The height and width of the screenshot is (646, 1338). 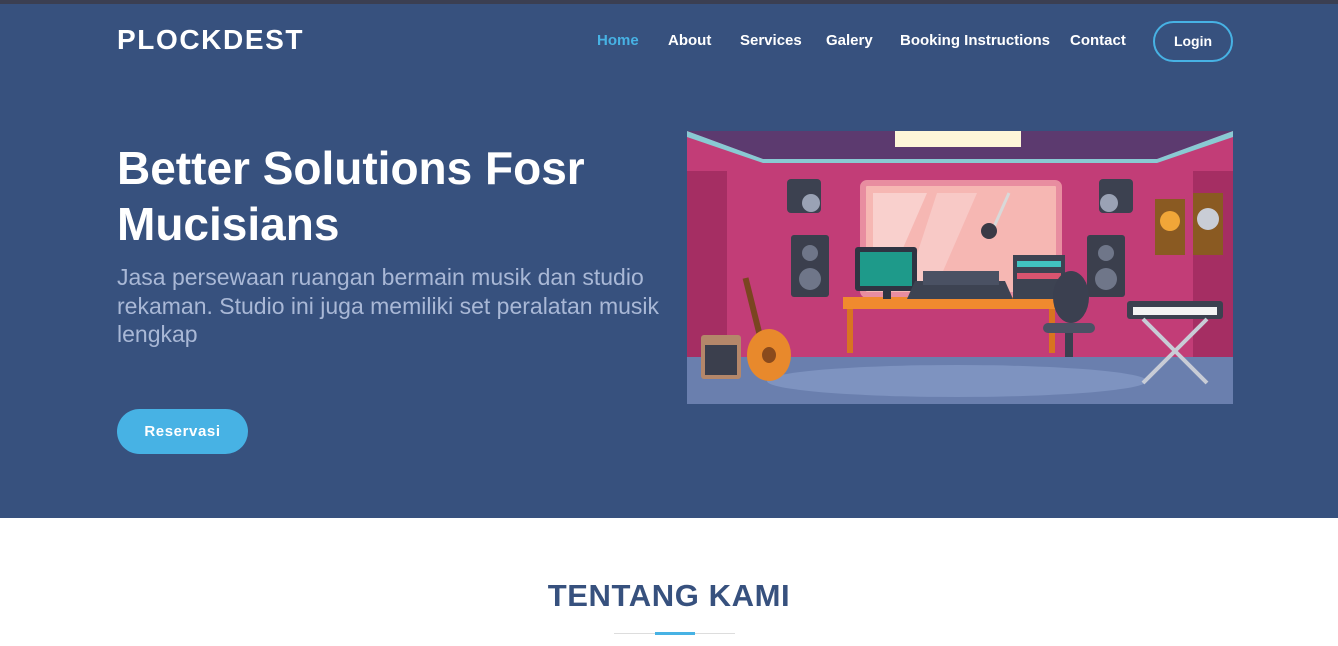 What do you see at coordinates (689, 42) in the screenshot?
I see `nav-about: About` at bounding box center [689, 42].